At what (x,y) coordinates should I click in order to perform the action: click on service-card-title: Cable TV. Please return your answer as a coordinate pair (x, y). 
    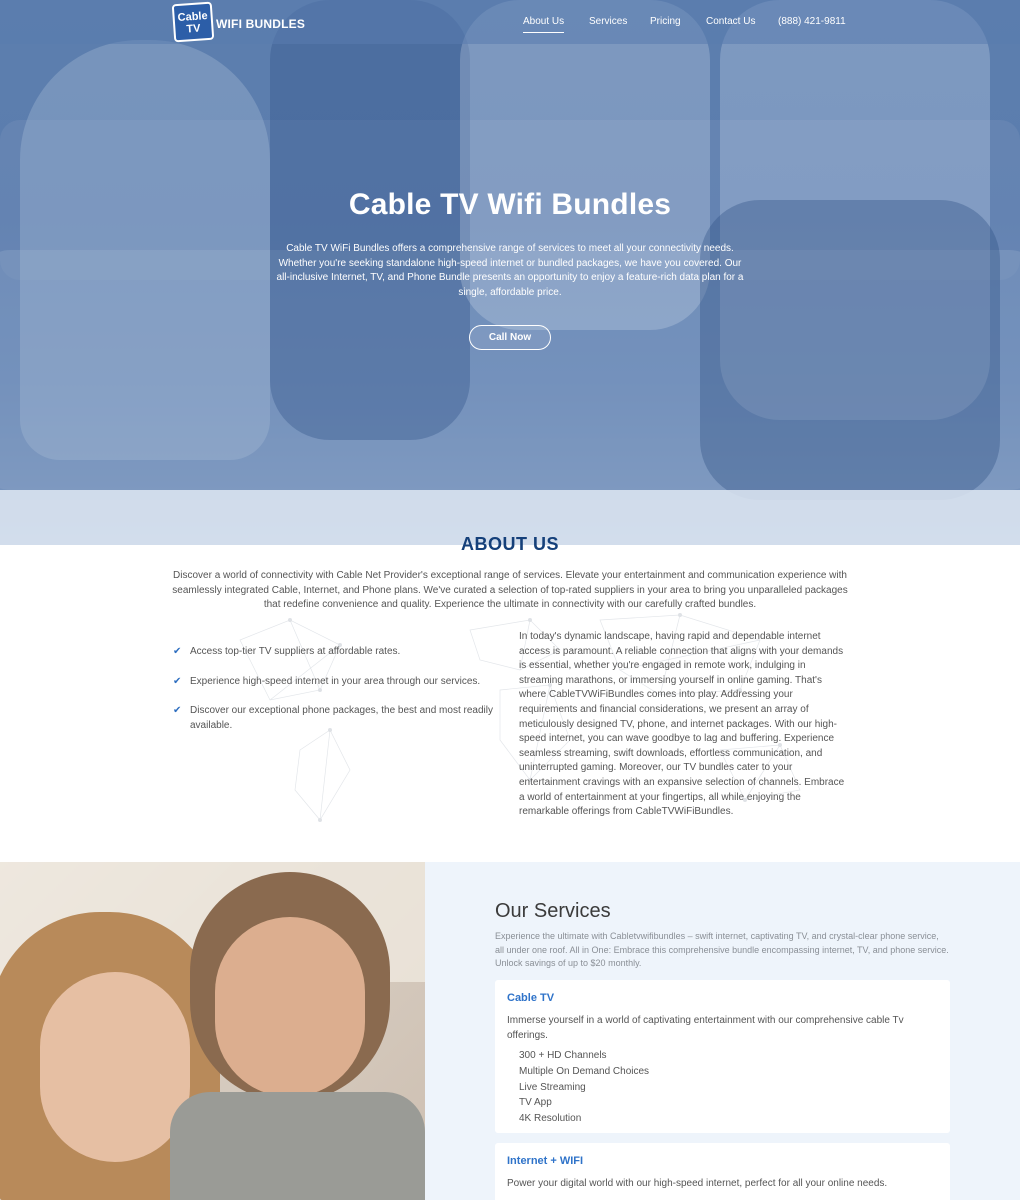
    Looking at the image, I should click on (531, 998).